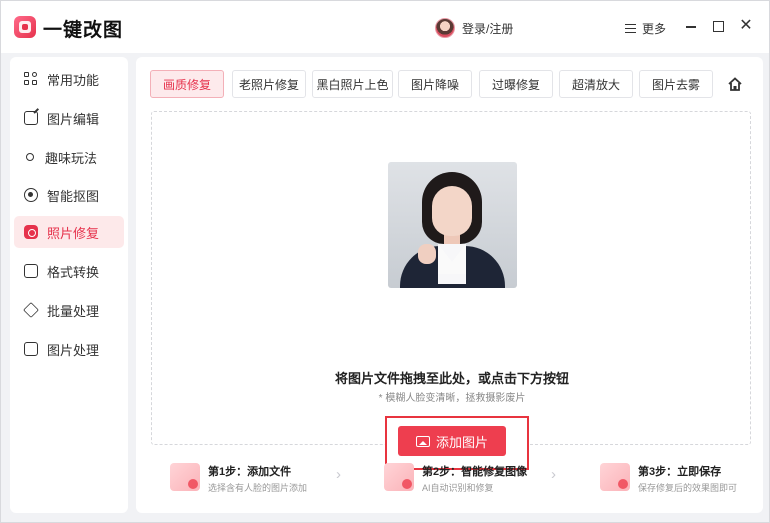 The height and width of the screenshot is (523, 770). What do you see at coordinates (73, 80) in the screenshot?
I see `sidebar-item-label: 常用功能` at bounding box center [73, 80].